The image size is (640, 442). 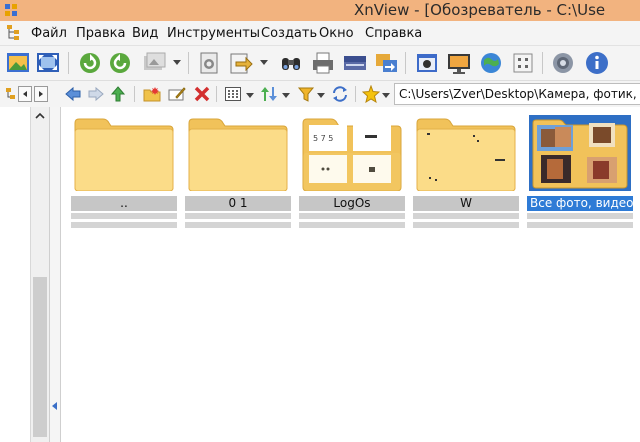 What do you see at coordinates (387, 63) in the screenshot?
I see `convert-icon` at bounding box center [387, 63].